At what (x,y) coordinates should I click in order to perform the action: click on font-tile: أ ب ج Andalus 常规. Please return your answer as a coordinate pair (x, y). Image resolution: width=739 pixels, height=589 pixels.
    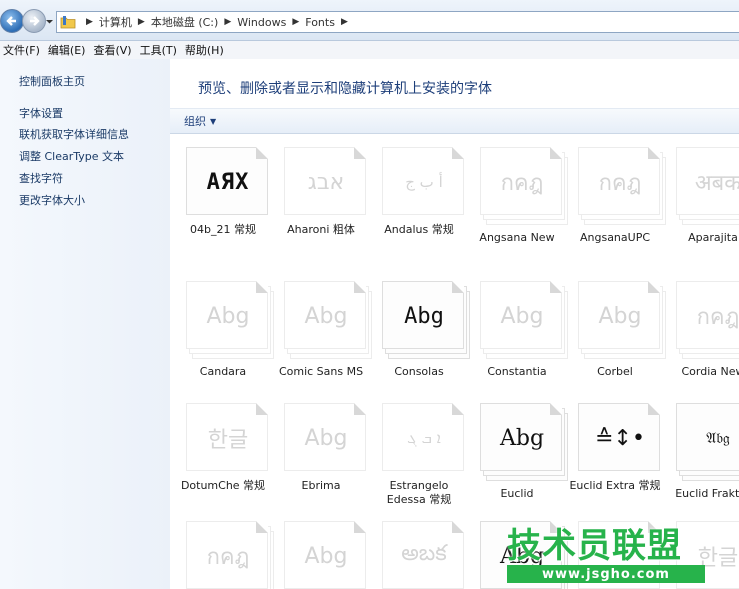
    Looking at the image, I should click on (415, 197).